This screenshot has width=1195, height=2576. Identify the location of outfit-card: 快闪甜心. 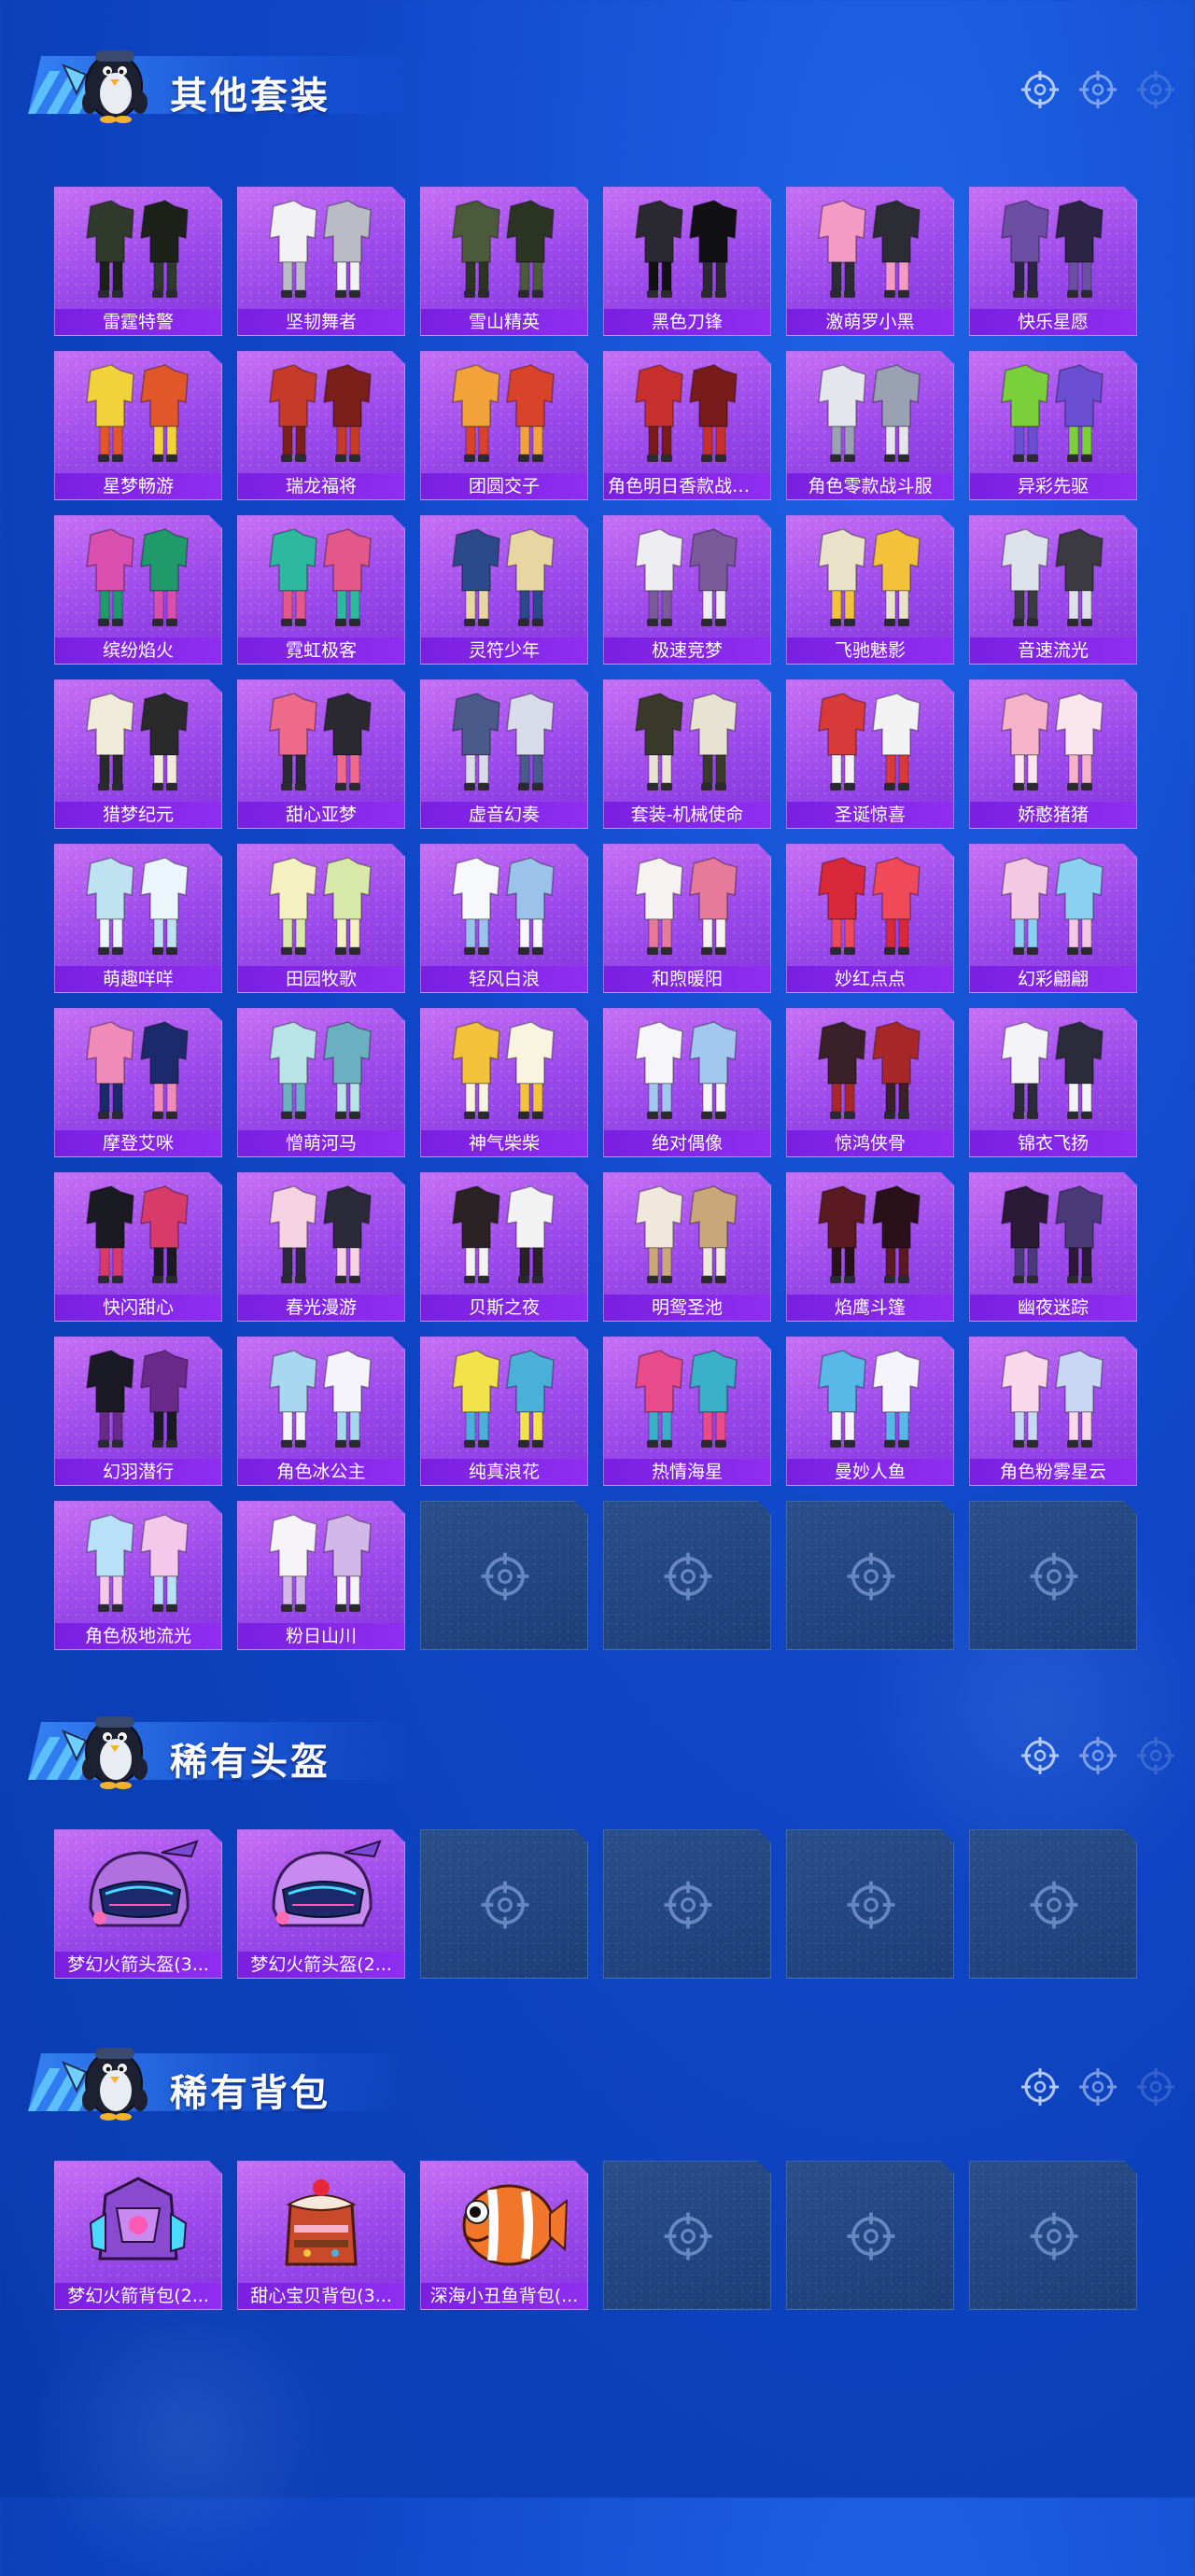
(138, 1247).